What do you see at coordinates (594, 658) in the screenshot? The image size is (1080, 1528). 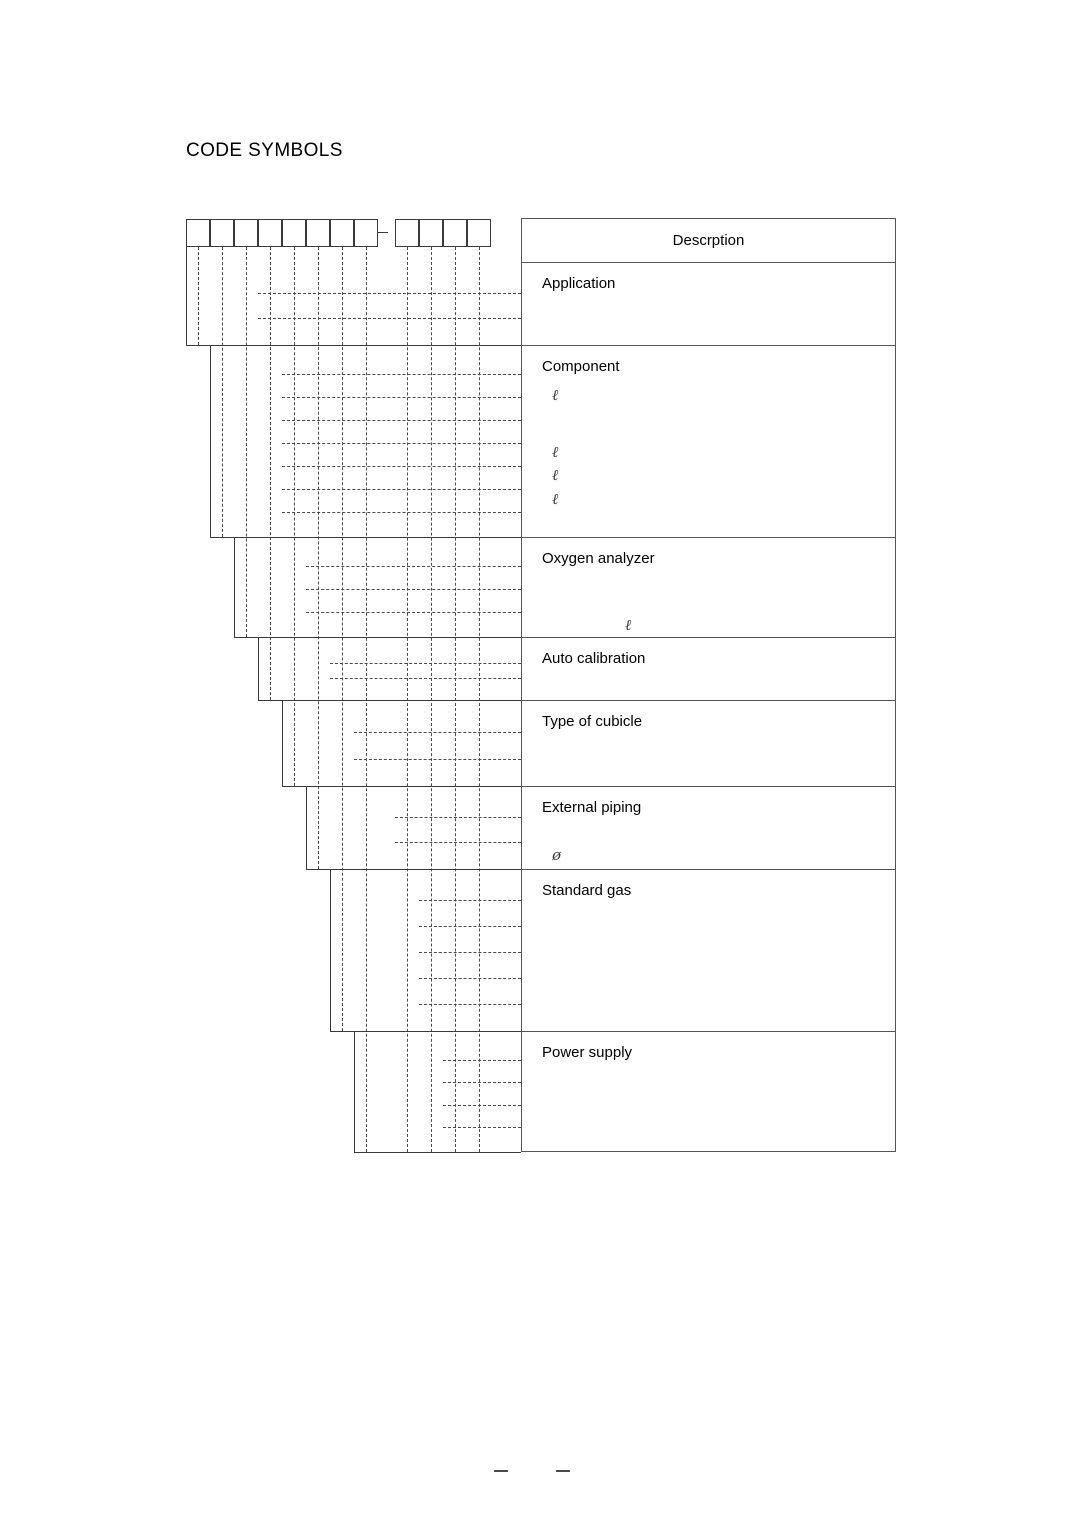 I see `row-label: Auto calibration` at bounding box center [594, 658].